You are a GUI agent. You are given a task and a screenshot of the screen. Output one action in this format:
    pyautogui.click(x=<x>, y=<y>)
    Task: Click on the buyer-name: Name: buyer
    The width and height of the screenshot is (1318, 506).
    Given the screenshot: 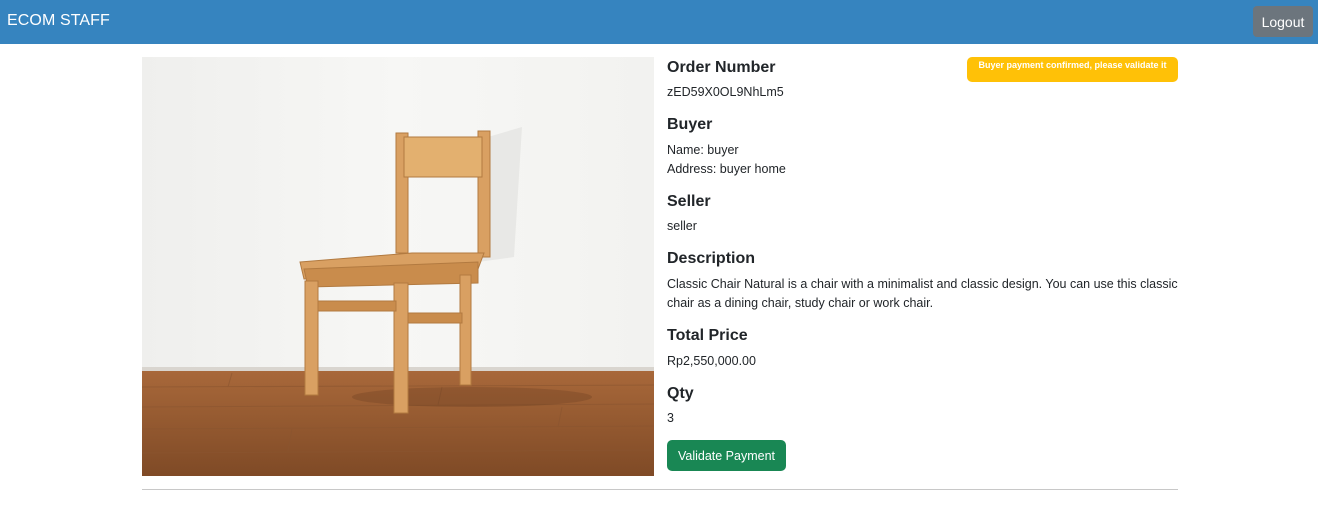 What is the action you would take?
    pyautogui.click(x=703, y=150)
    